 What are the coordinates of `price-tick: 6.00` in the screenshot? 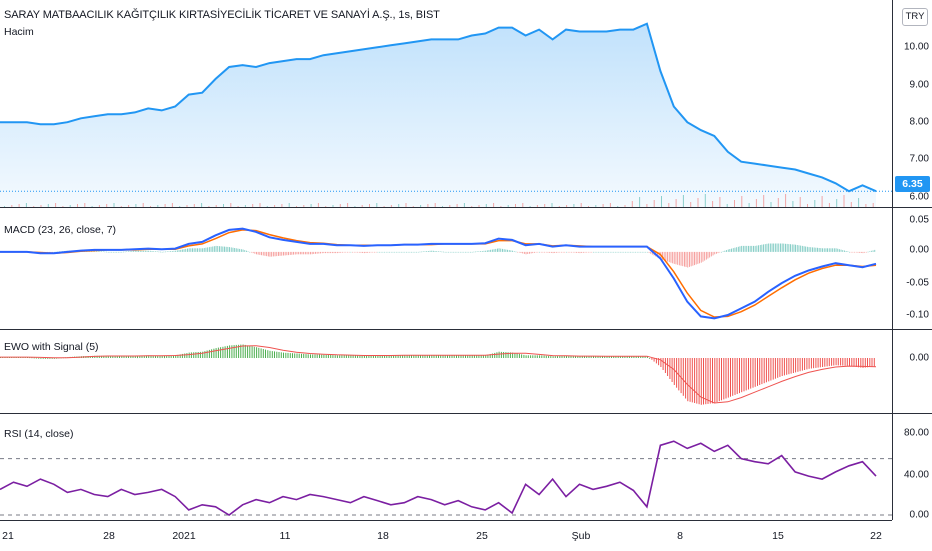 It's located at (919, 197).